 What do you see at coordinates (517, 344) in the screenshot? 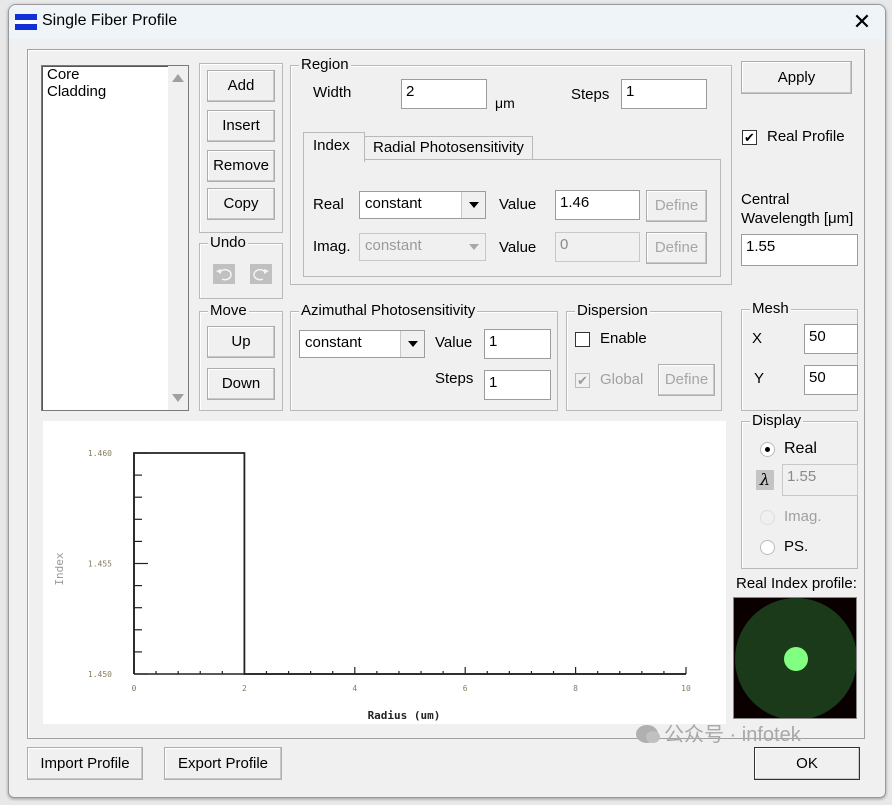
I see `azimuthal-value-input: 1` at bounding box center [517, 344].